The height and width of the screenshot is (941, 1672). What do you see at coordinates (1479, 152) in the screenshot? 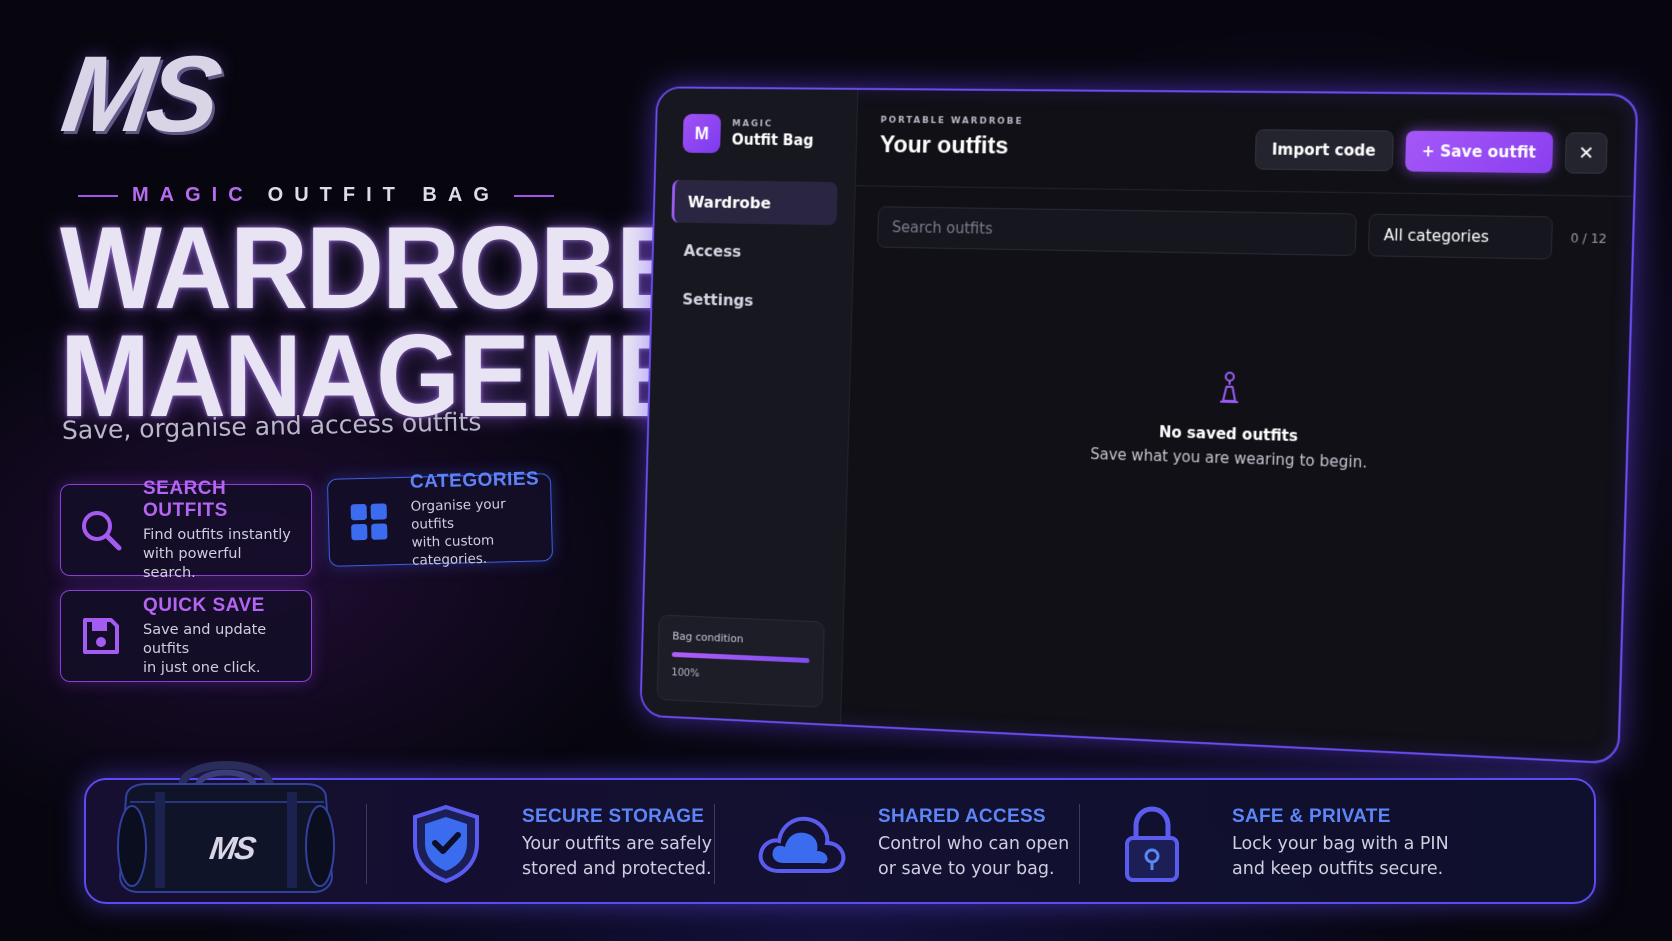
I see `save-outfit-button: + Save outfit` at bounding box center [1479, 152].